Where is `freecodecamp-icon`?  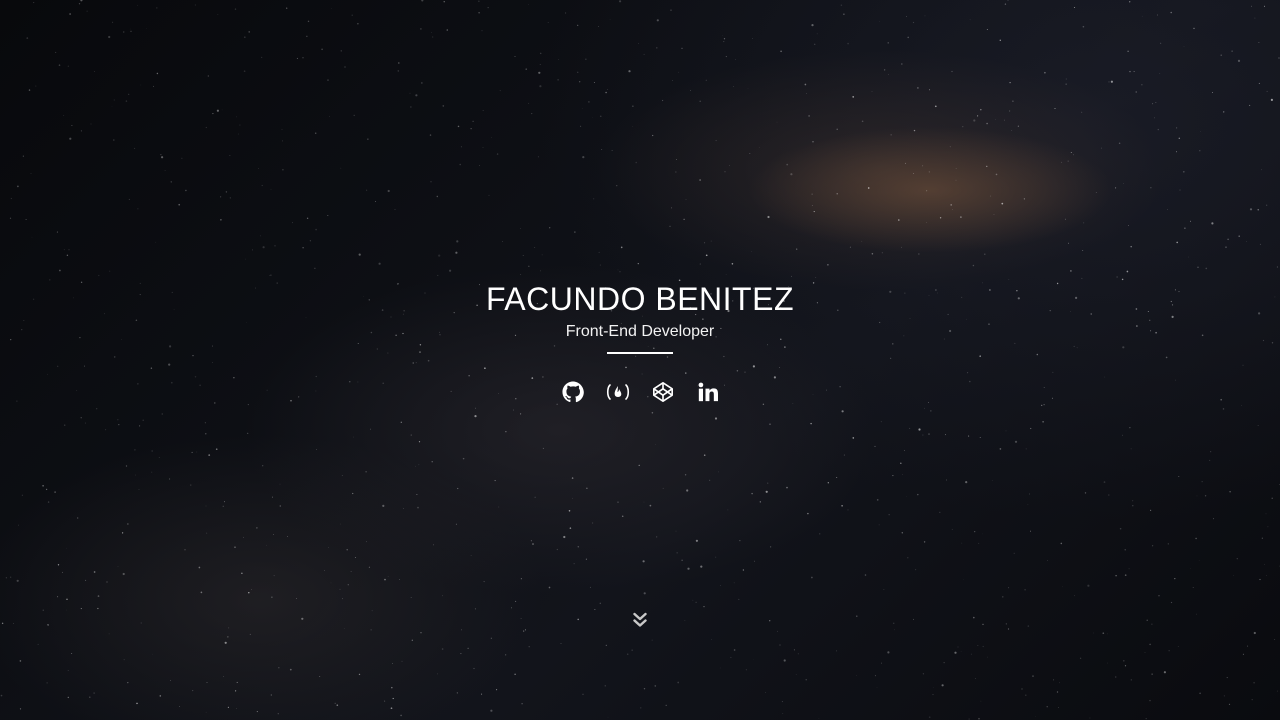
freecodecamp-icon is located at coordinates (618, 392).